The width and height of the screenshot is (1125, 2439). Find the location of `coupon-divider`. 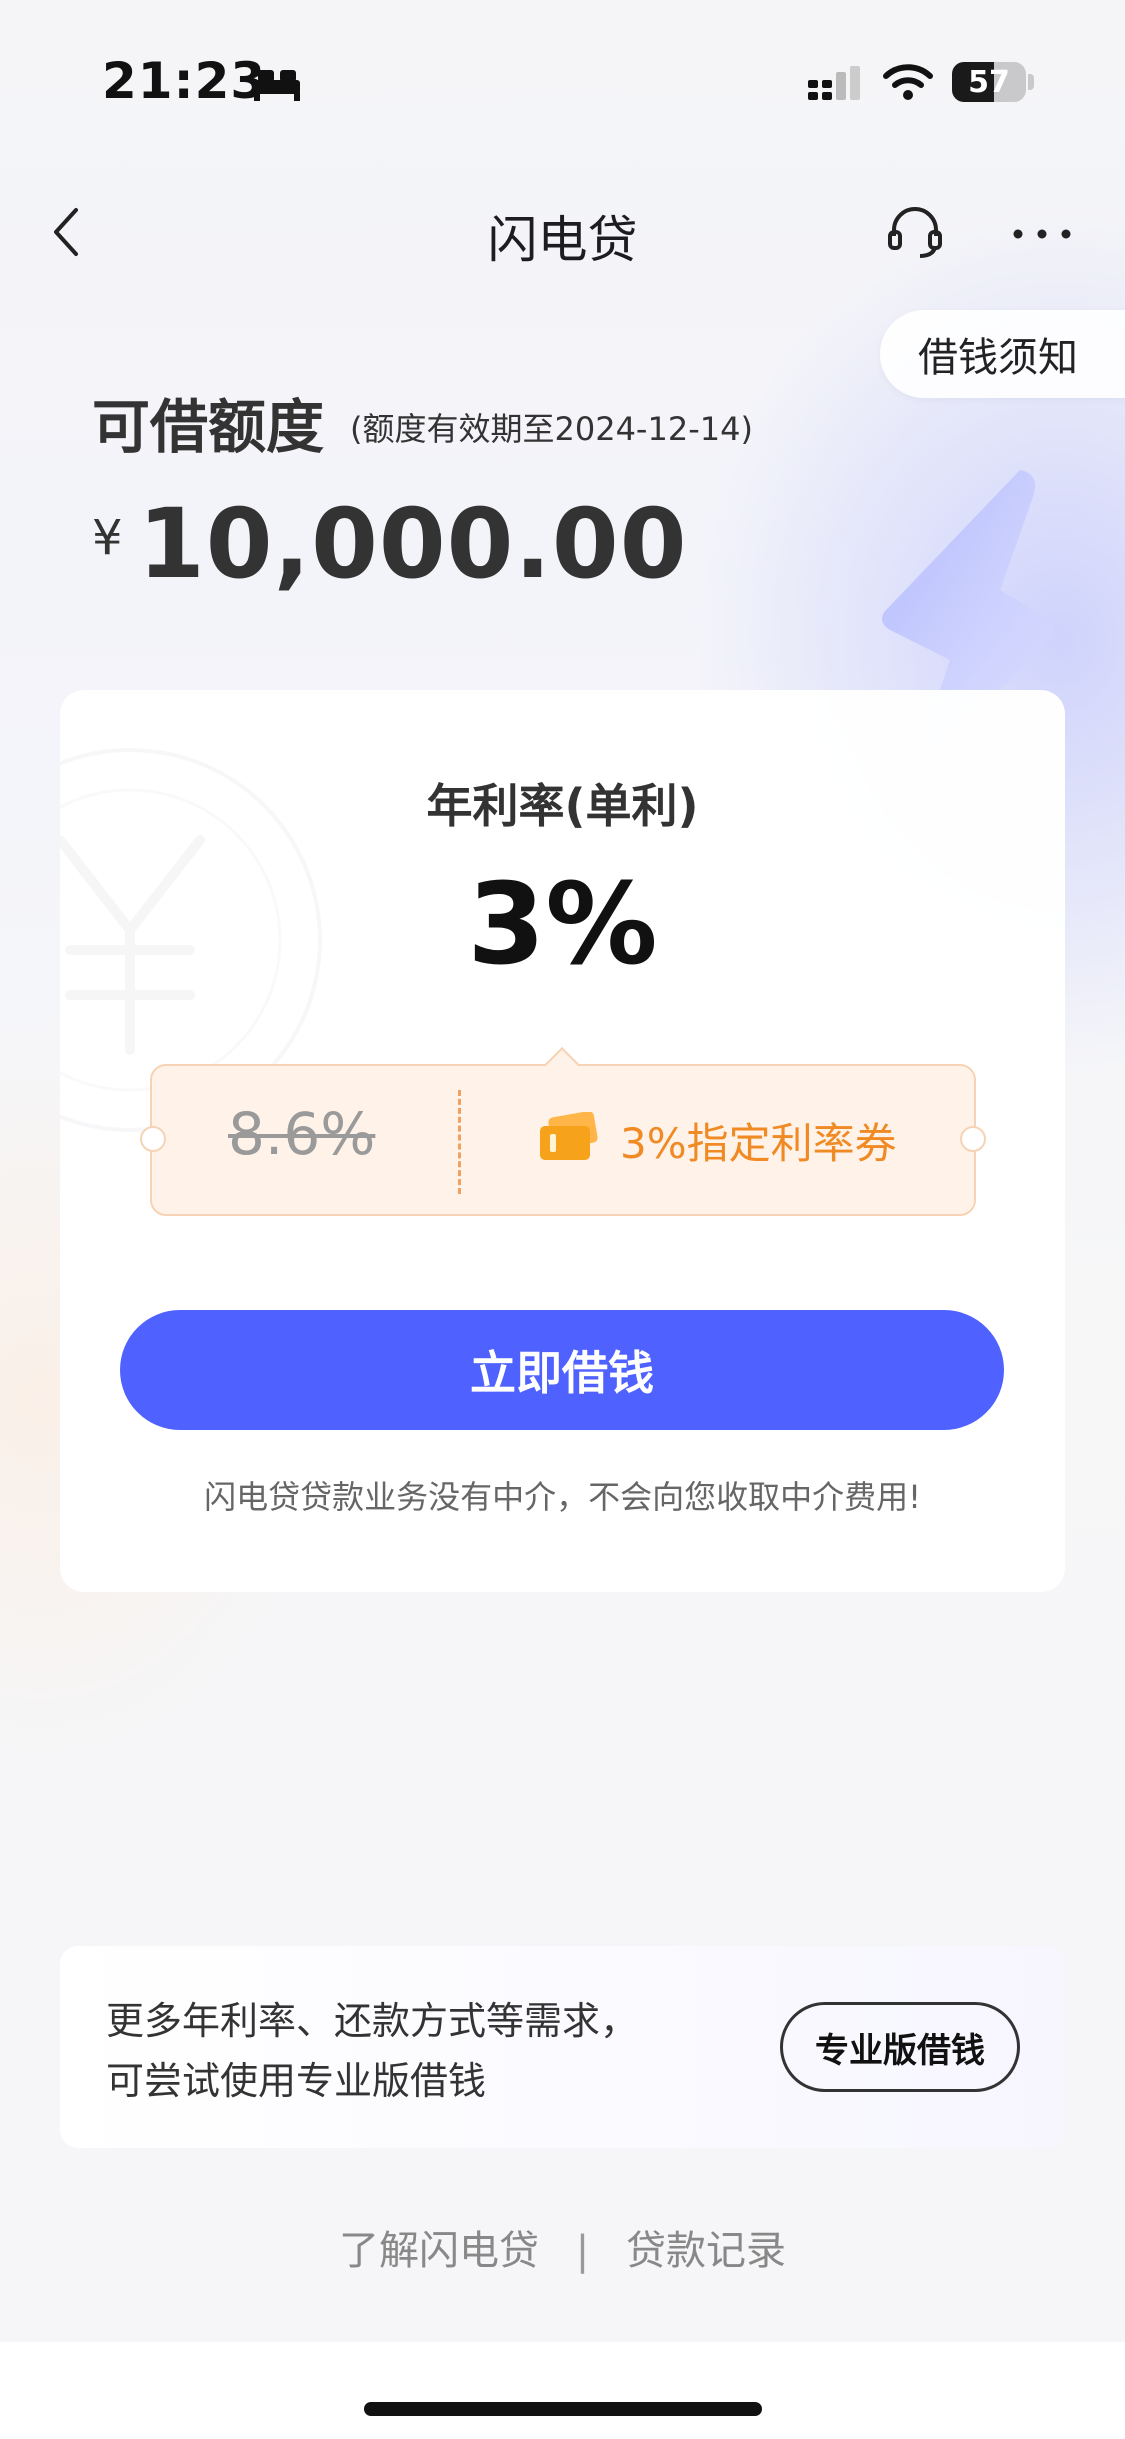

coupon-divider is located at coordinates (459, 1142).